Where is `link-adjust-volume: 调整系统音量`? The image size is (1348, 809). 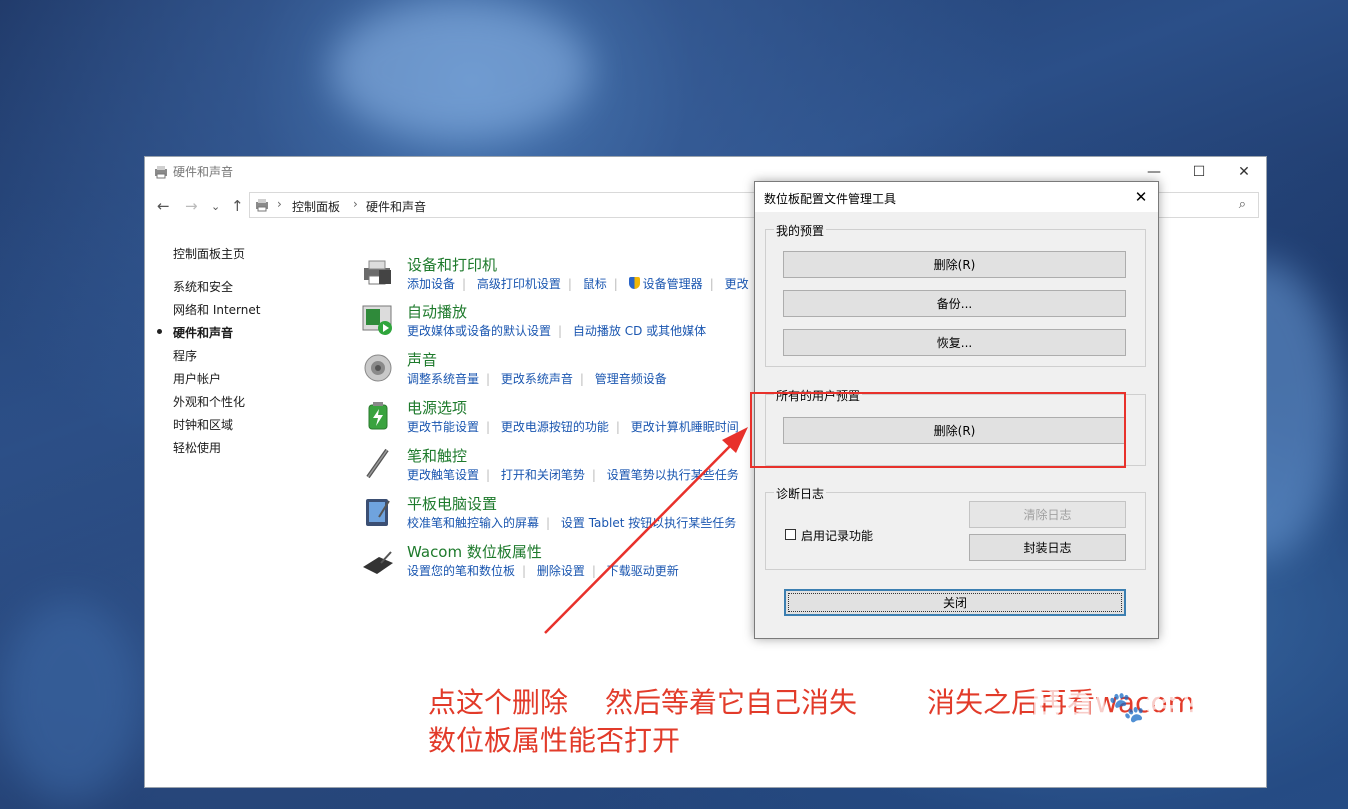
link-adjust-volume: 调整系统音量 is located at coordinates (443, 379).